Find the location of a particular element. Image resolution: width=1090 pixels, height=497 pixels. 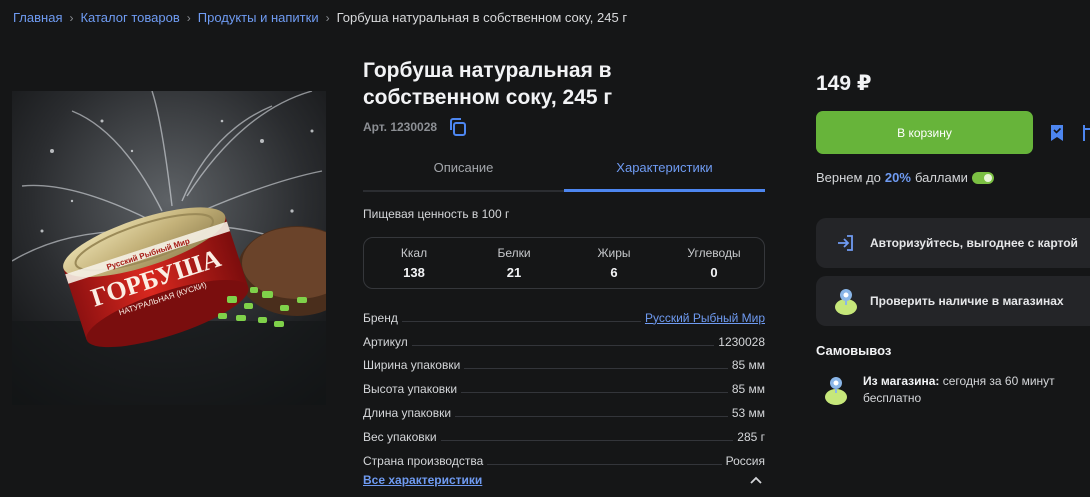

characteristic-row: Артикул 1230028 is located at coordinates (564, 337).